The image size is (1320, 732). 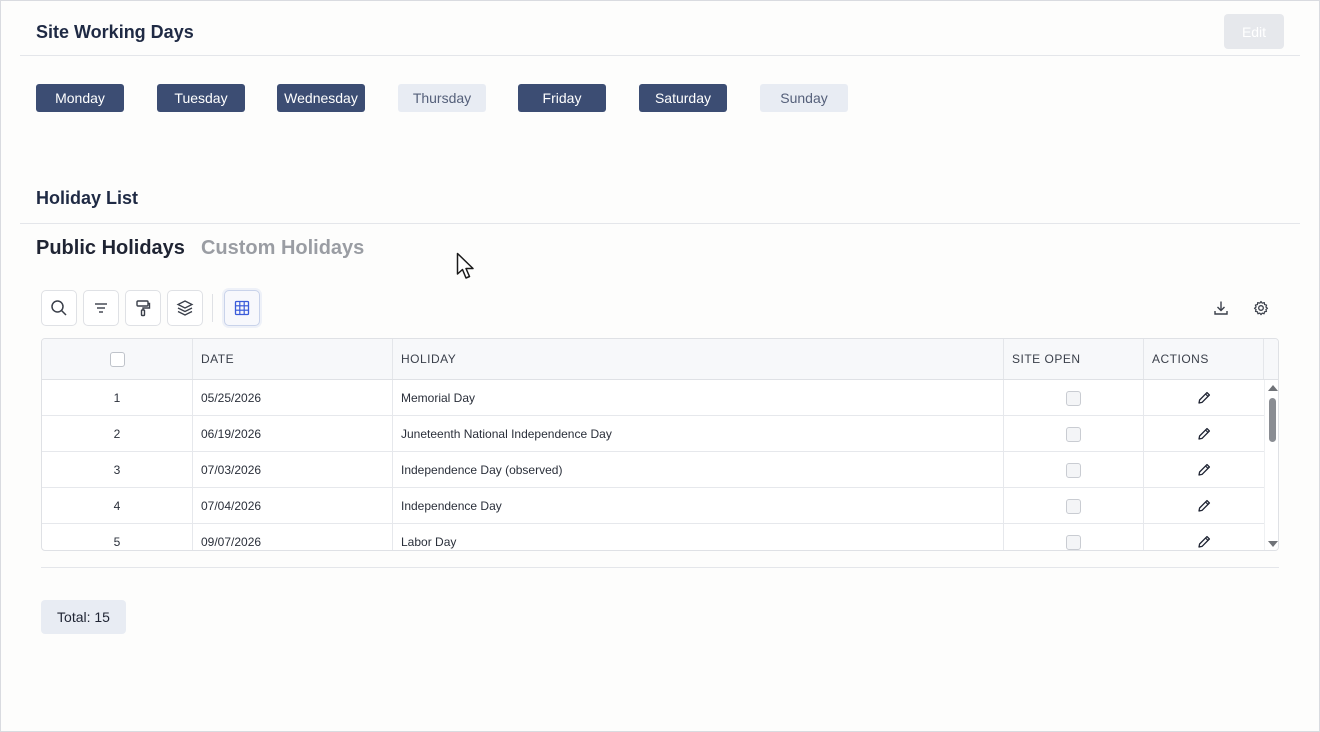 I want to click on table-header: DATE HOLIDAY SITE OPEN ACTIONS, so click(x=660, y=359).